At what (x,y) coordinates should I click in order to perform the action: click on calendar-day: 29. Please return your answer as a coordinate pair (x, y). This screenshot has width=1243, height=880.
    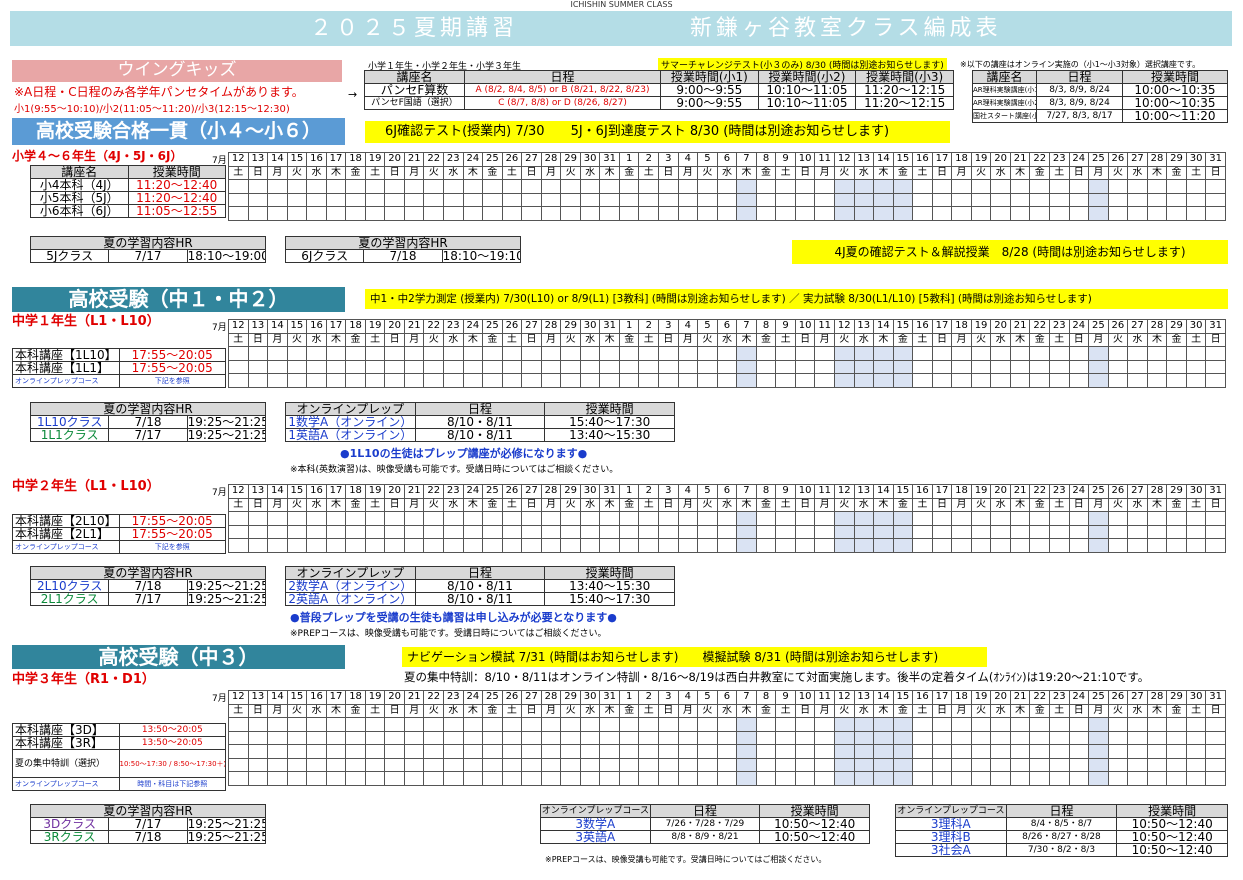
    Looking at the image, I should click on (1176, 159).